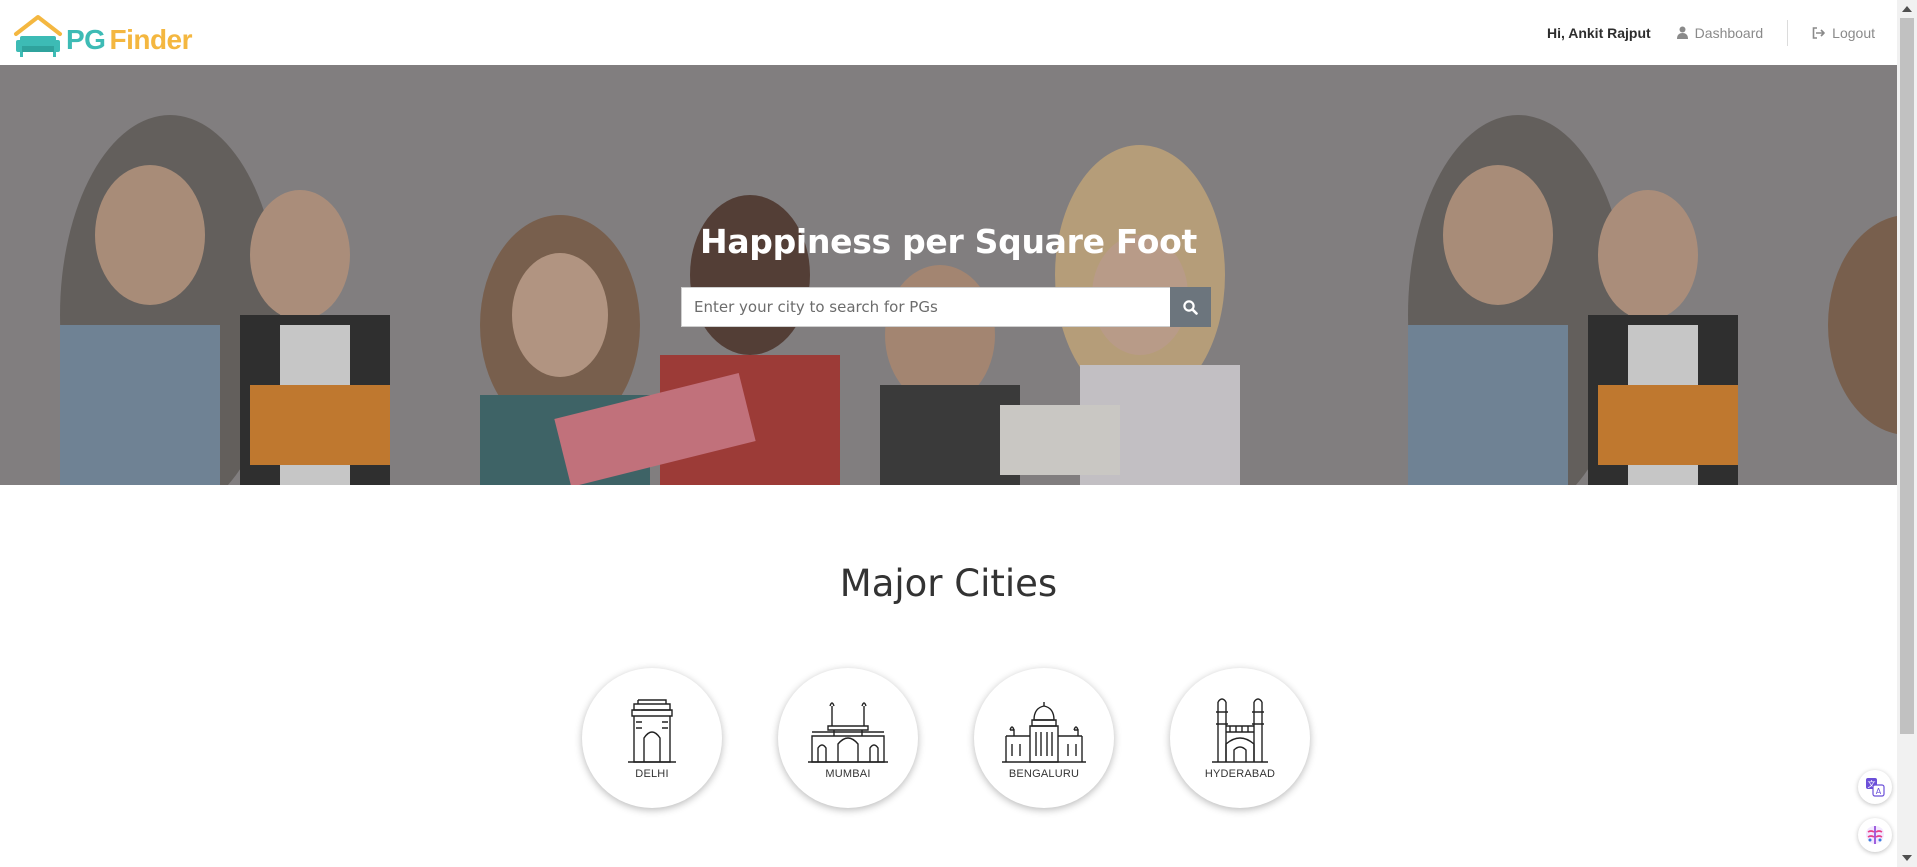  I want to click on city-card-mumbai: MUMBAI, so click(848, 738).